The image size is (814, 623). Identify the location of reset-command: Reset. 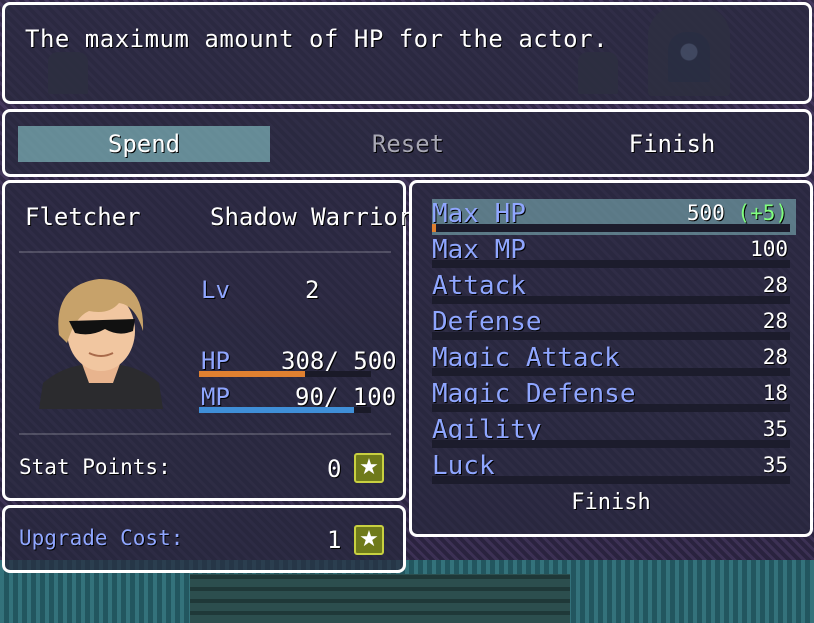
(408, 144).